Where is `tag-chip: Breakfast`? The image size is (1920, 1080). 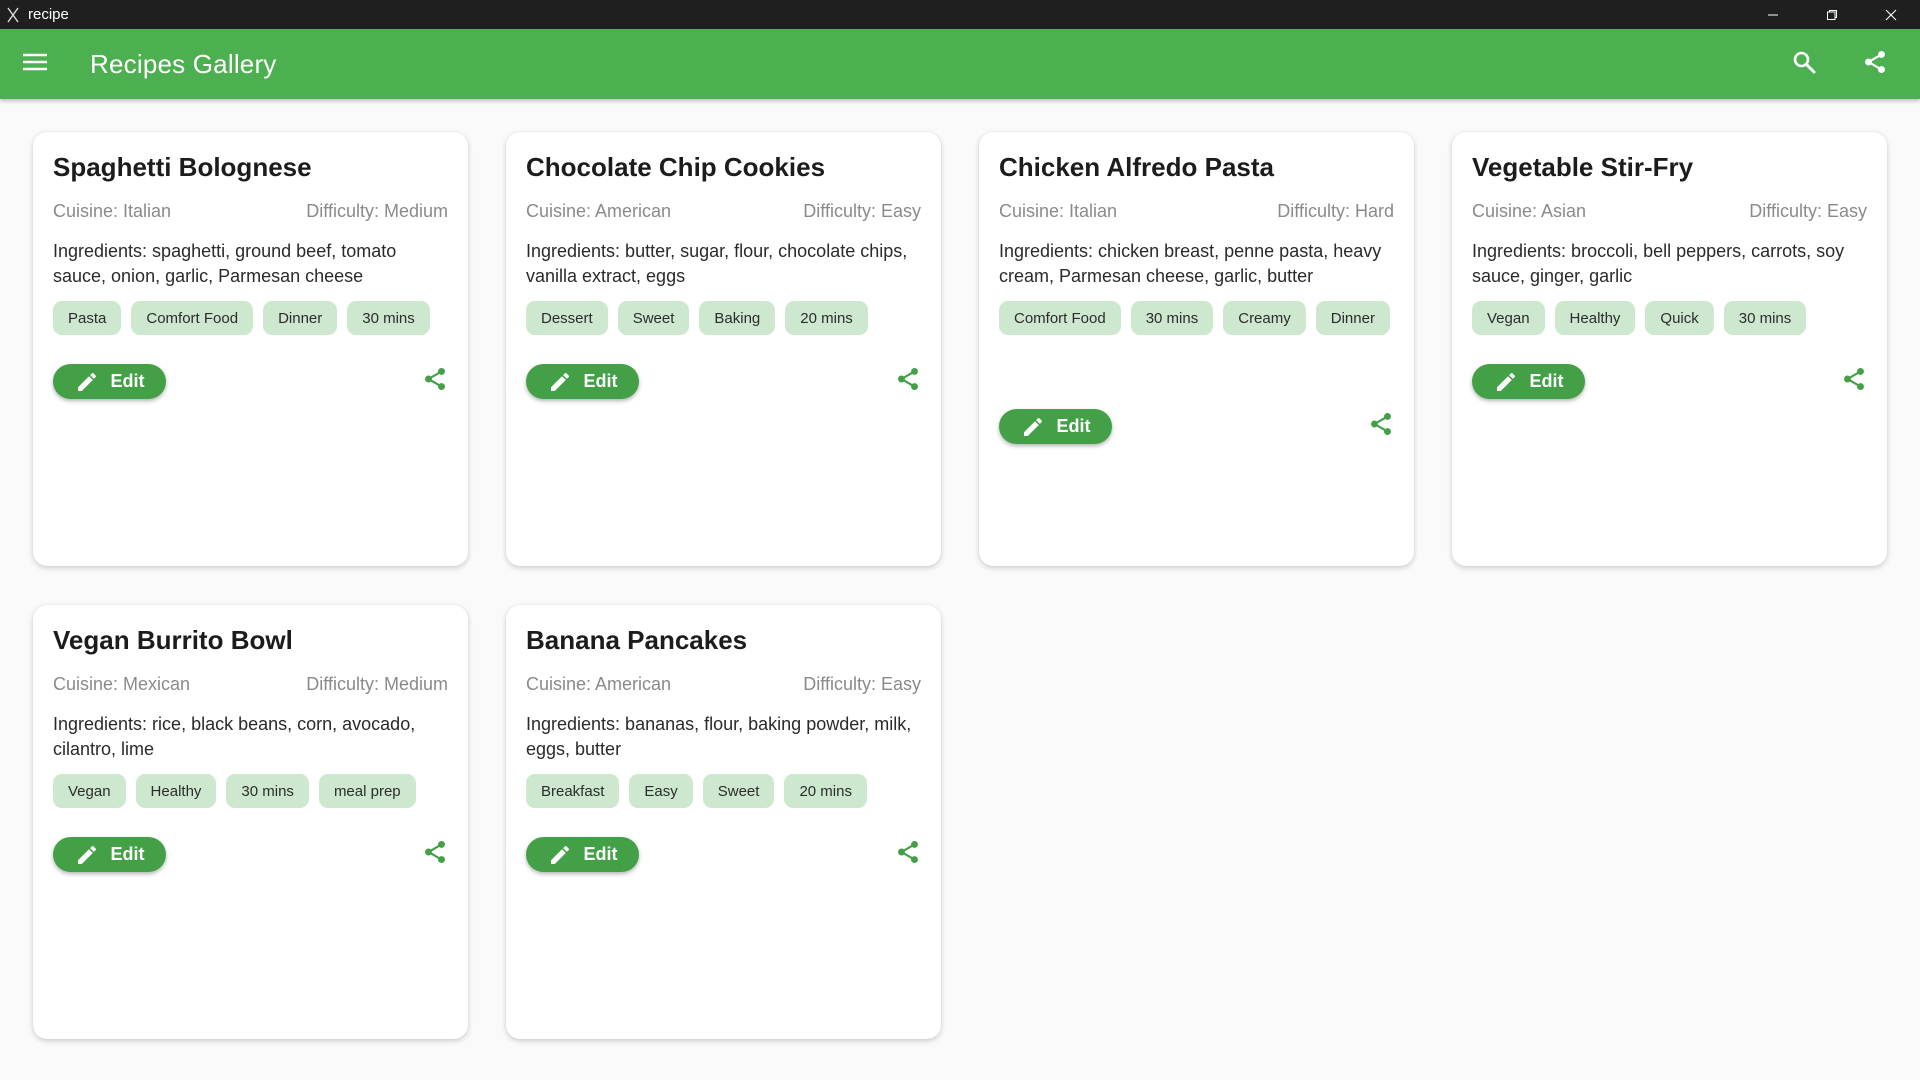
tag-chip: Breakfast is located at coordinates (573, 791).